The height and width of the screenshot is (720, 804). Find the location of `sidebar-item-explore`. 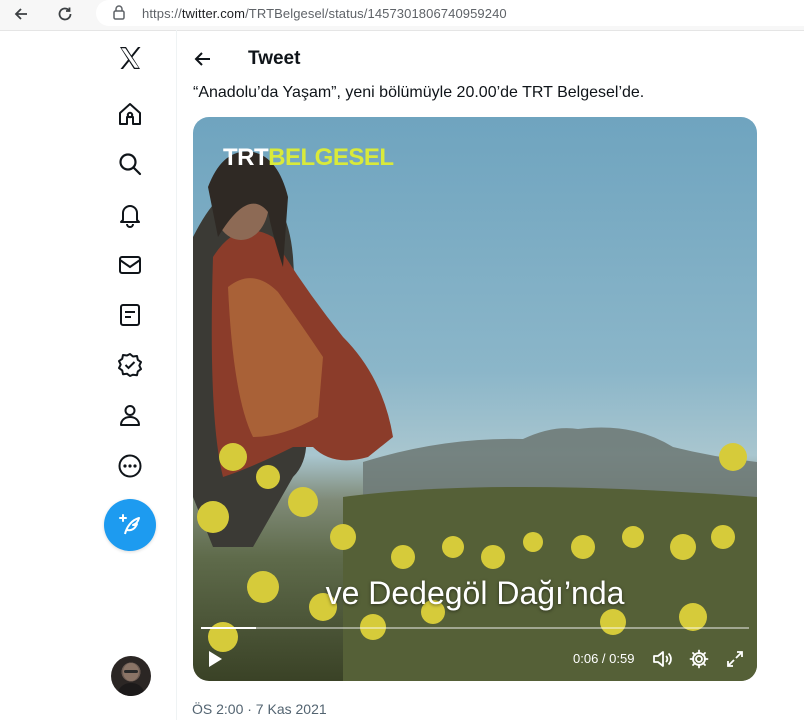

sidebar-item-explore is located at coordinates (130, 164).